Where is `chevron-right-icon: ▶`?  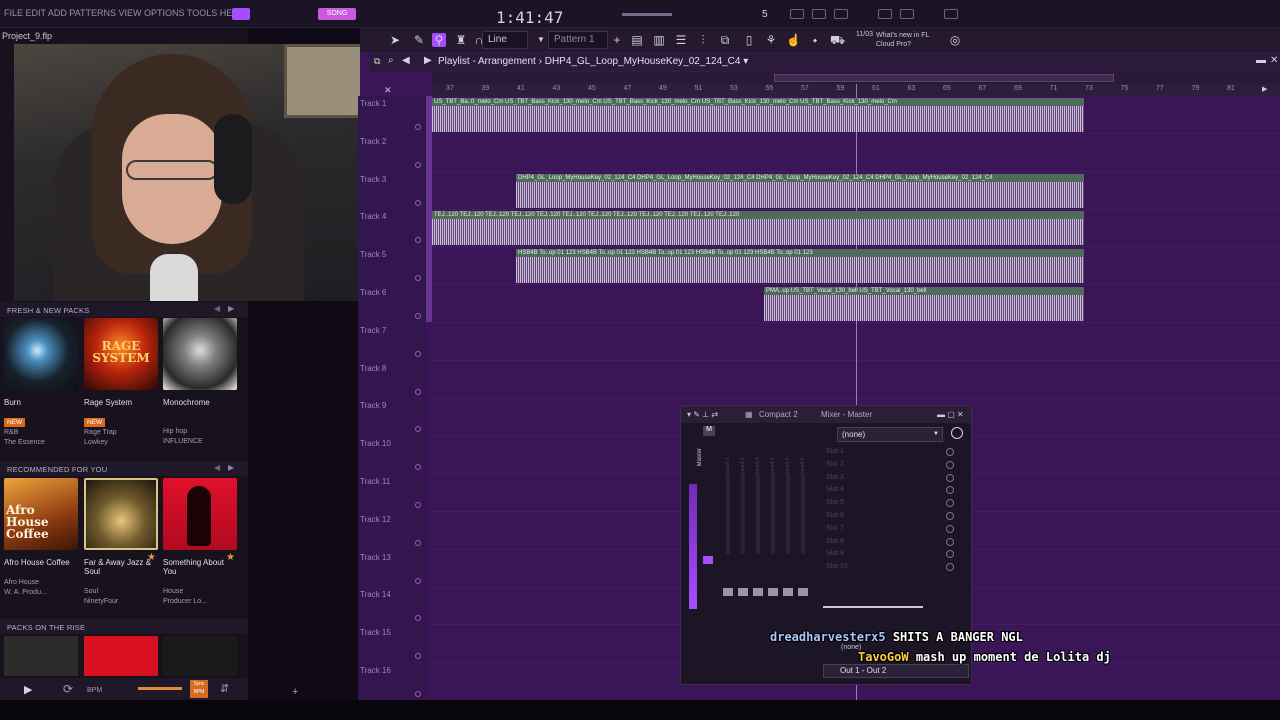
chevron-right-icon: ▶ is located at coordinates (231, 308).